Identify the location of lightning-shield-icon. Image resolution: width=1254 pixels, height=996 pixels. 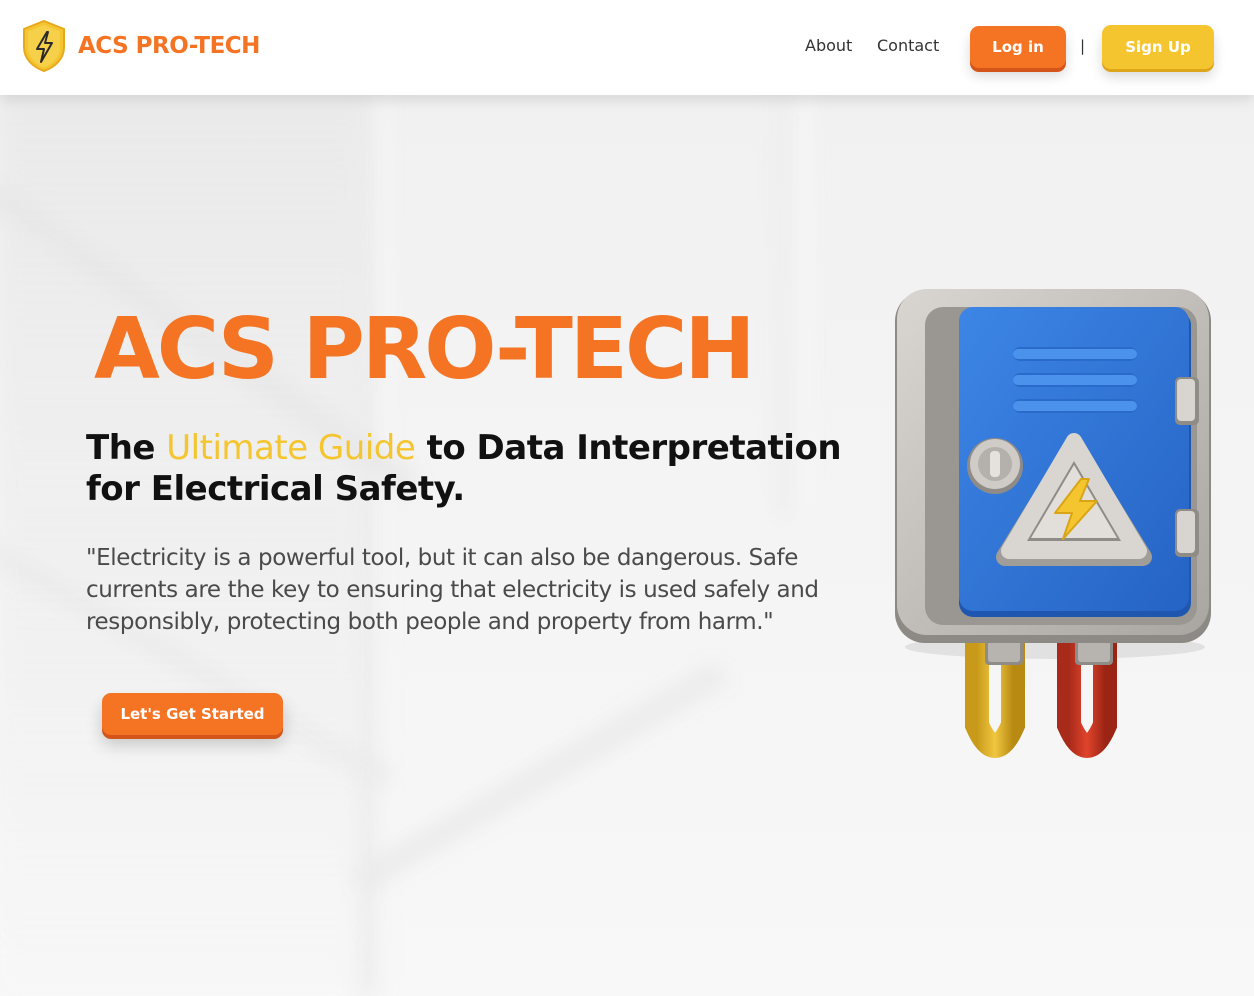
(44, 46).